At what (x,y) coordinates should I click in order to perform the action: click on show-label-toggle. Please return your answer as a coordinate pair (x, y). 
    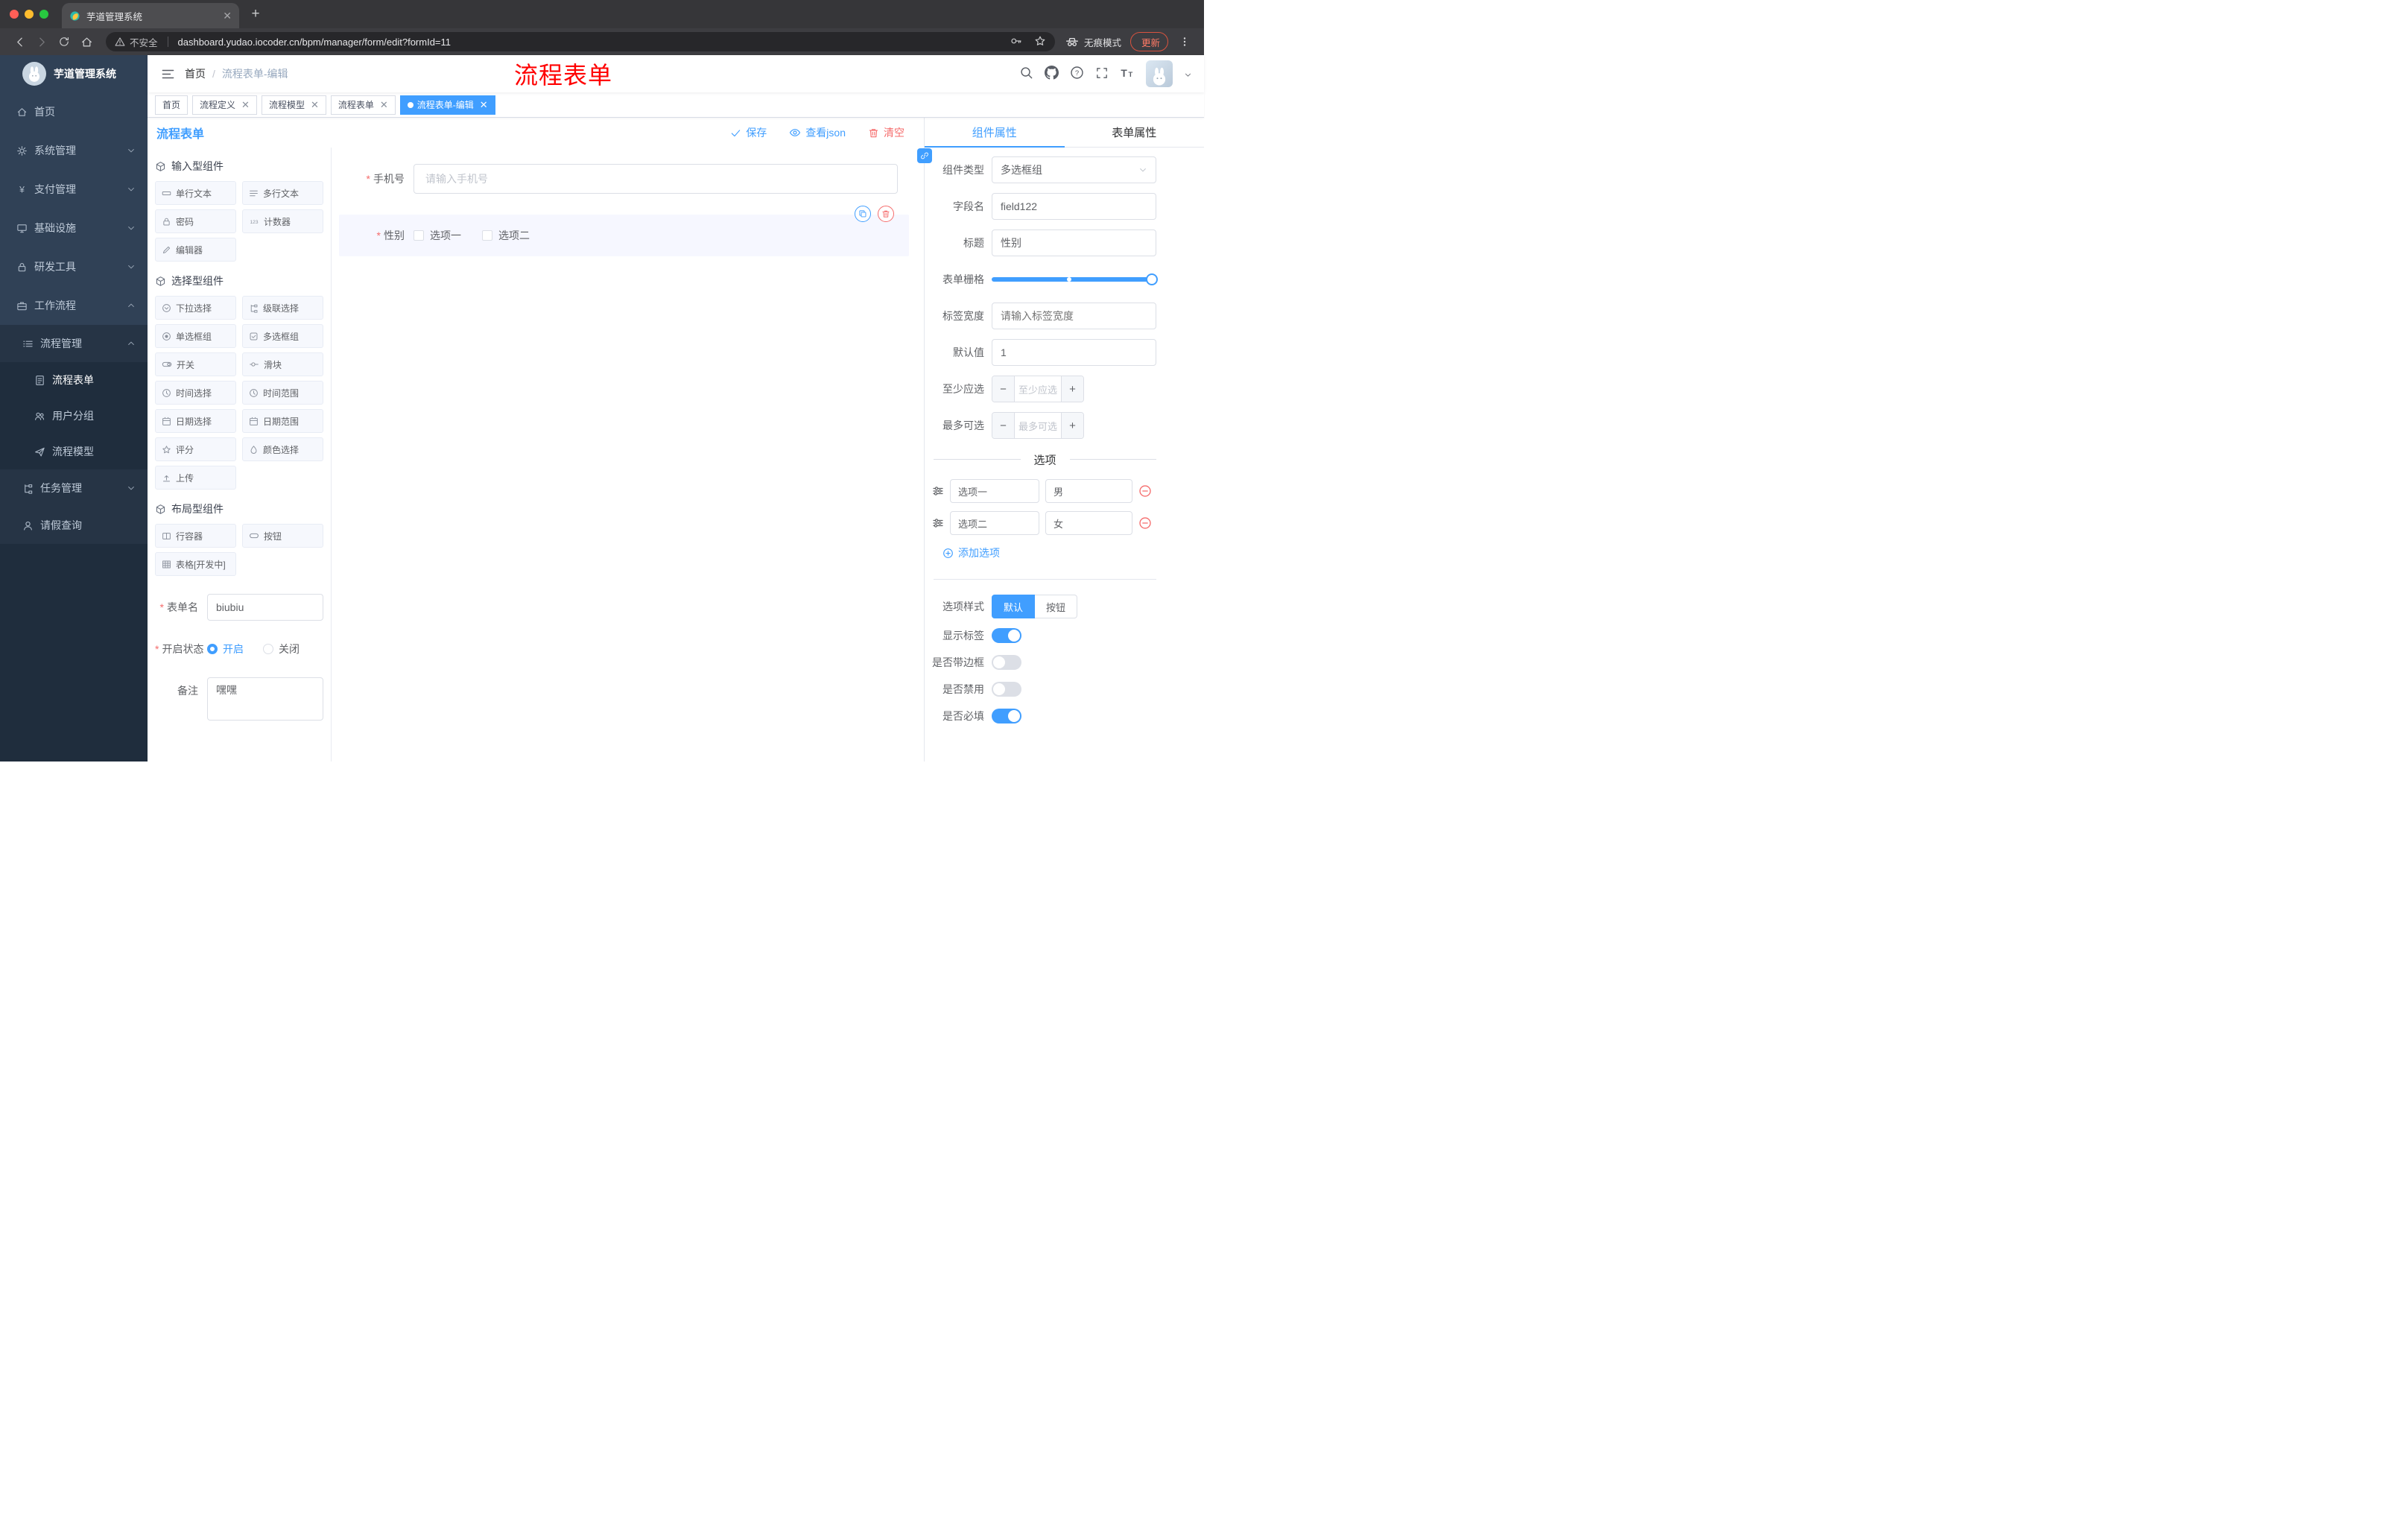
    Looking at the image, I should click on (1006, 636).